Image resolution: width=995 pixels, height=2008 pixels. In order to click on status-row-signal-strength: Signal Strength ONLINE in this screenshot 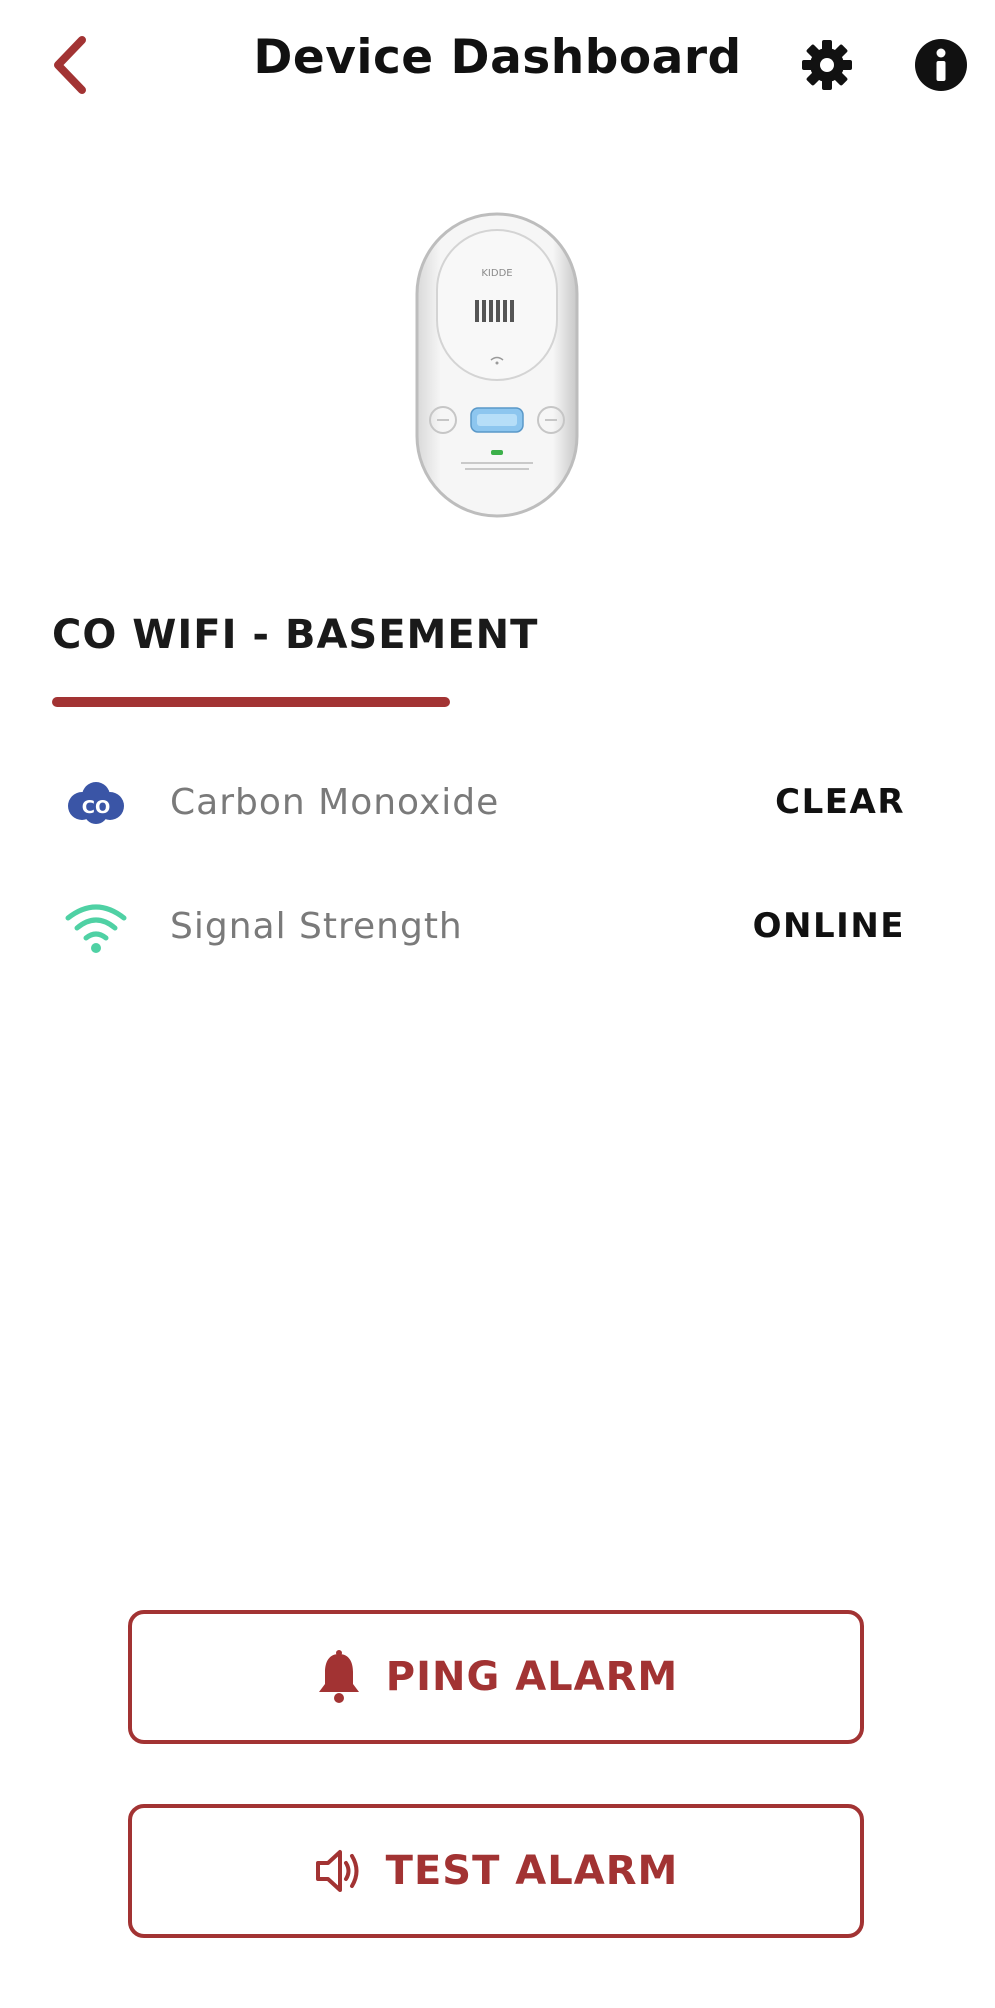, I will do `click(497, 928)`.